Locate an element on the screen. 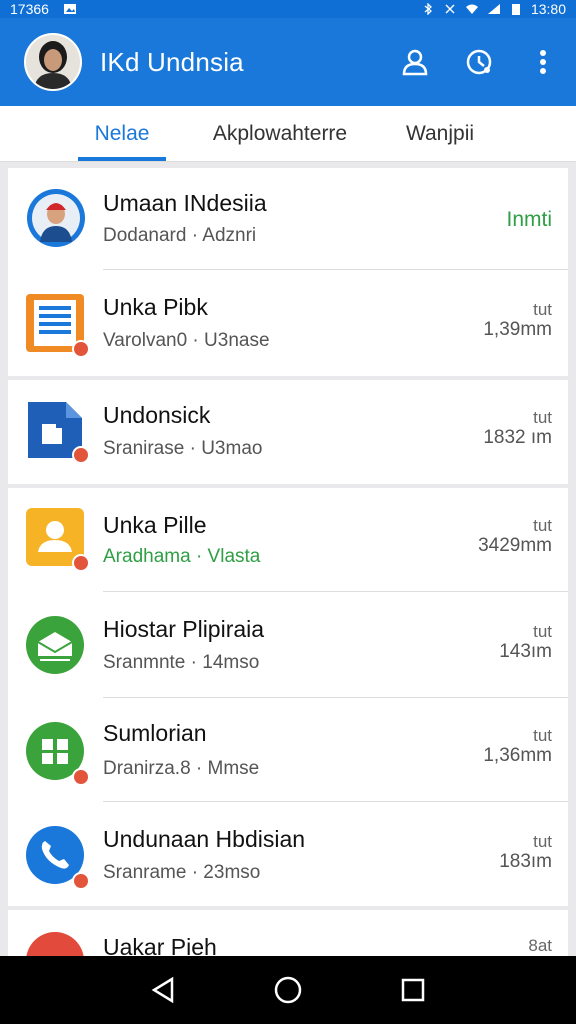 The width and height of the screenshot is (576, 1024). row-subtitle: Sranirase · U3mao is located at coordinates (183, 448).